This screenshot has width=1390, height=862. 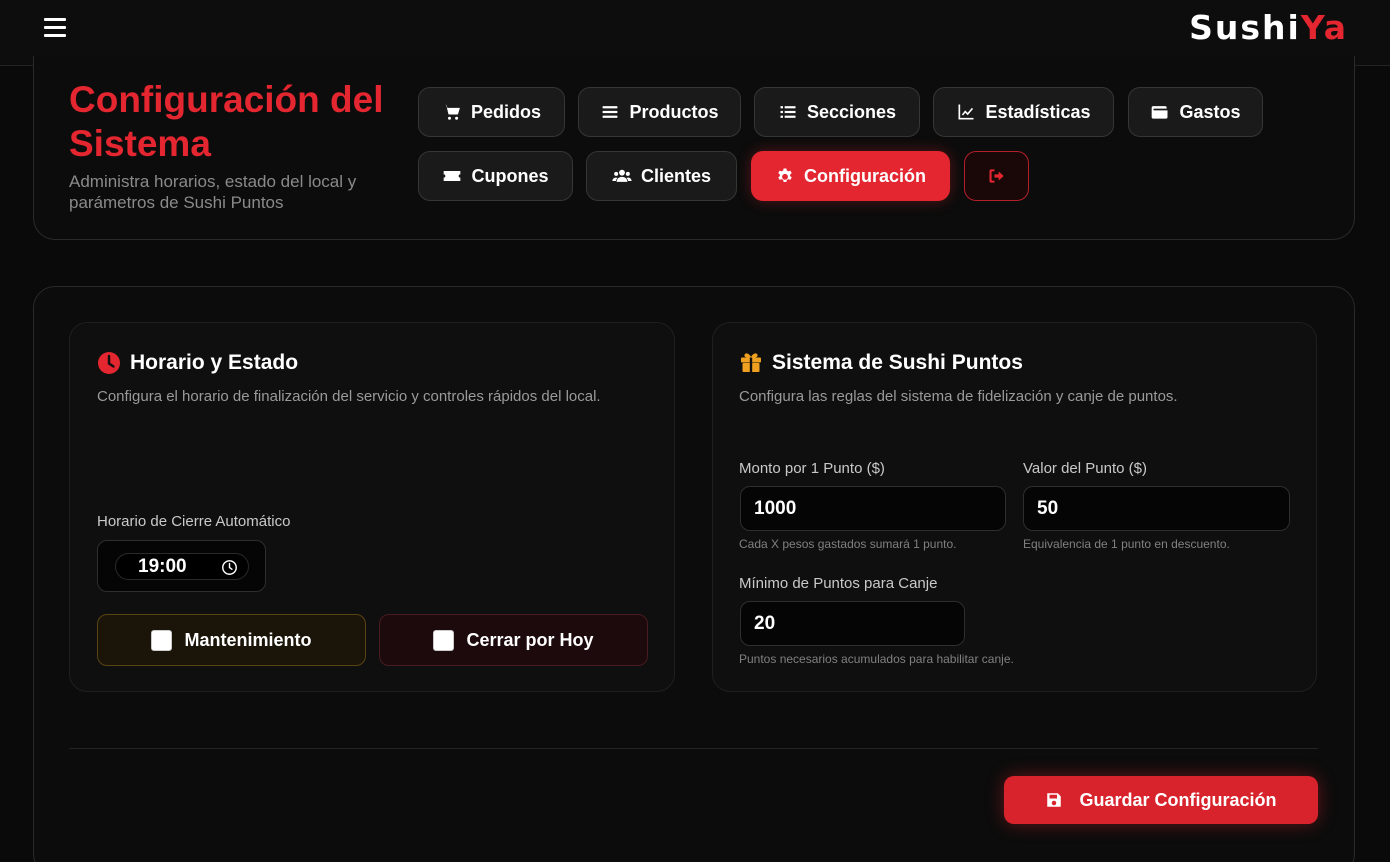 I want to click on nav-cupones-button: Cupones, so click(x=495, y=176).